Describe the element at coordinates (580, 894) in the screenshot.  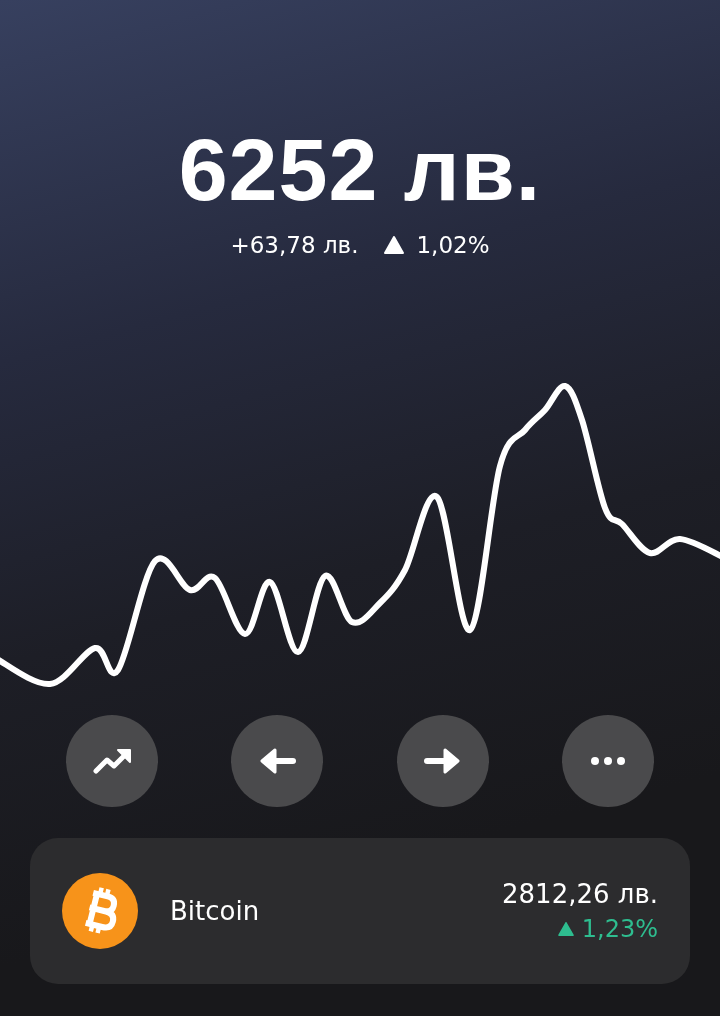
I see `asset-value: 2812,26 лв.` at that location.